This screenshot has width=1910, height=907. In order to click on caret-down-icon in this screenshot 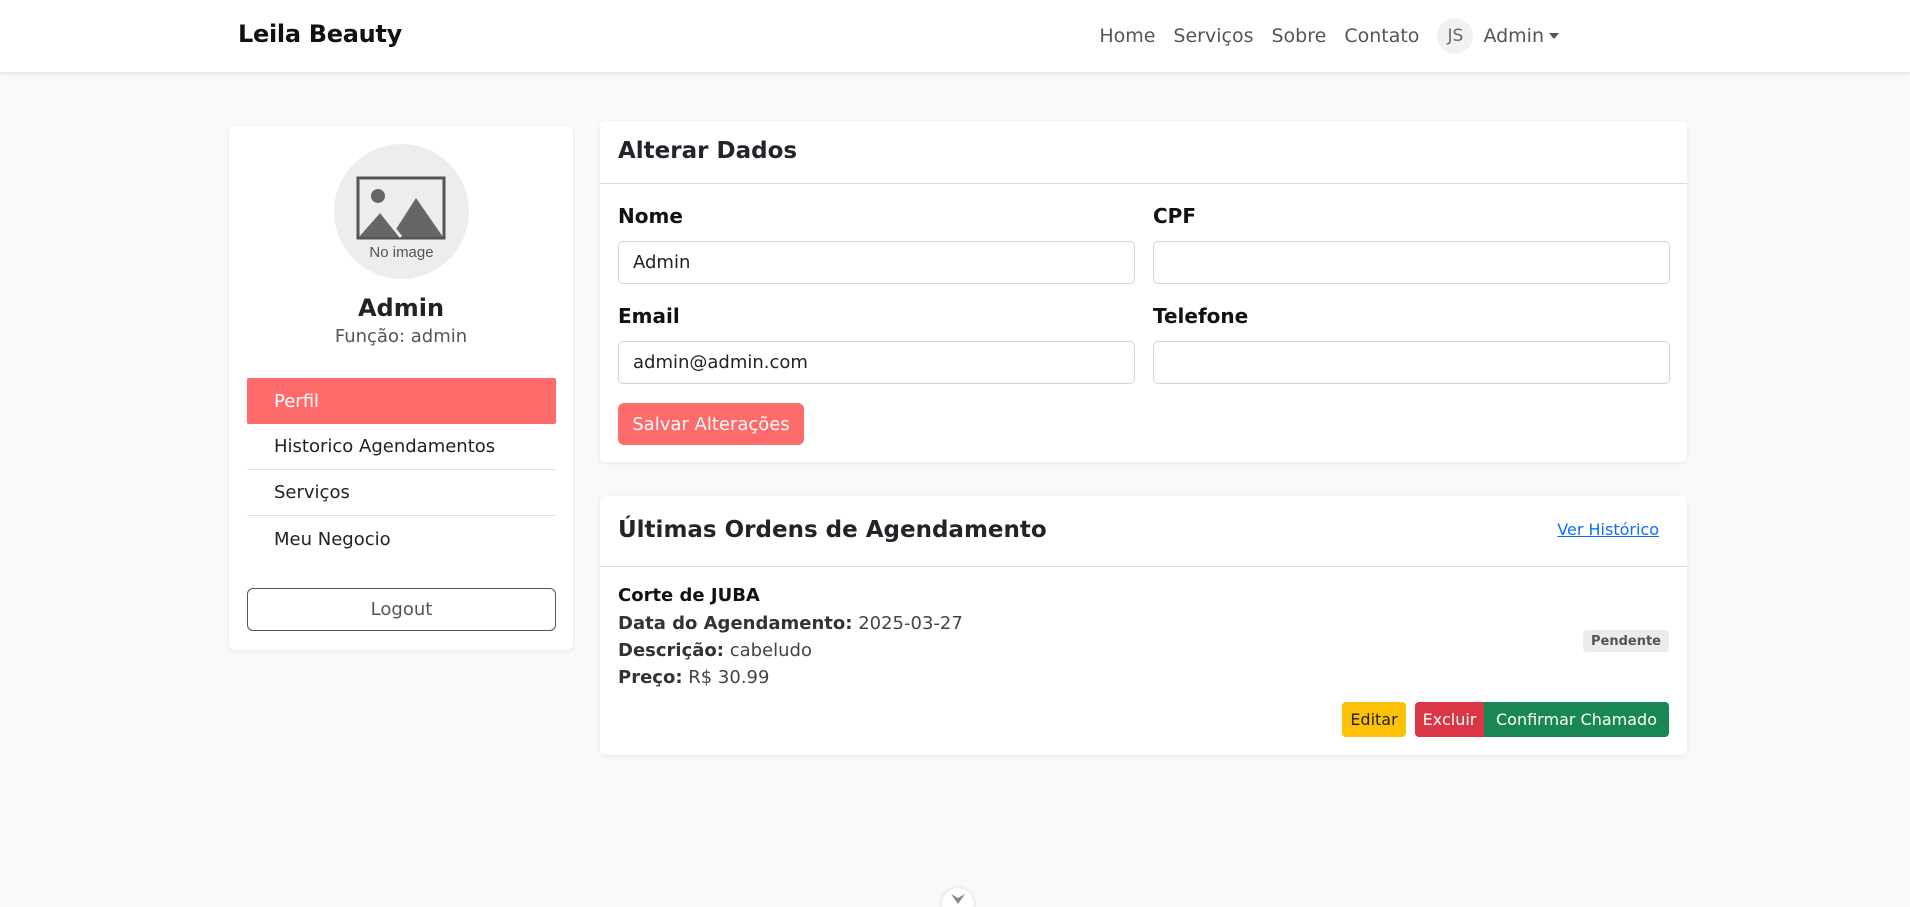, I will do `click(1554, 36)`.